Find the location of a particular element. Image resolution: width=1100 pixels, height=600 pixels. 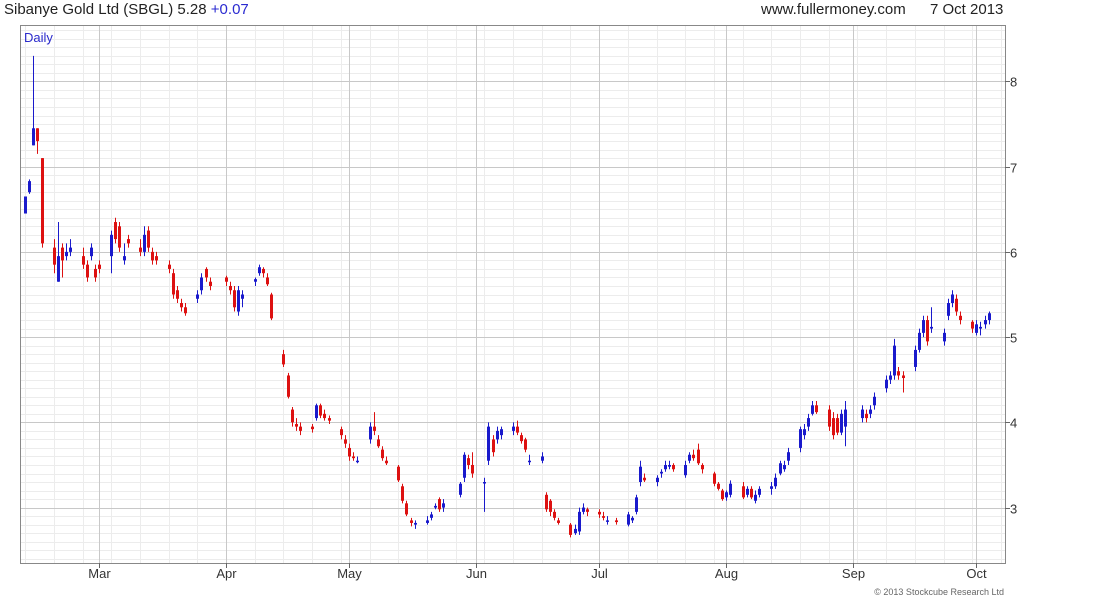

y-tick-label: 8 is located at coordinates (1013, 82).